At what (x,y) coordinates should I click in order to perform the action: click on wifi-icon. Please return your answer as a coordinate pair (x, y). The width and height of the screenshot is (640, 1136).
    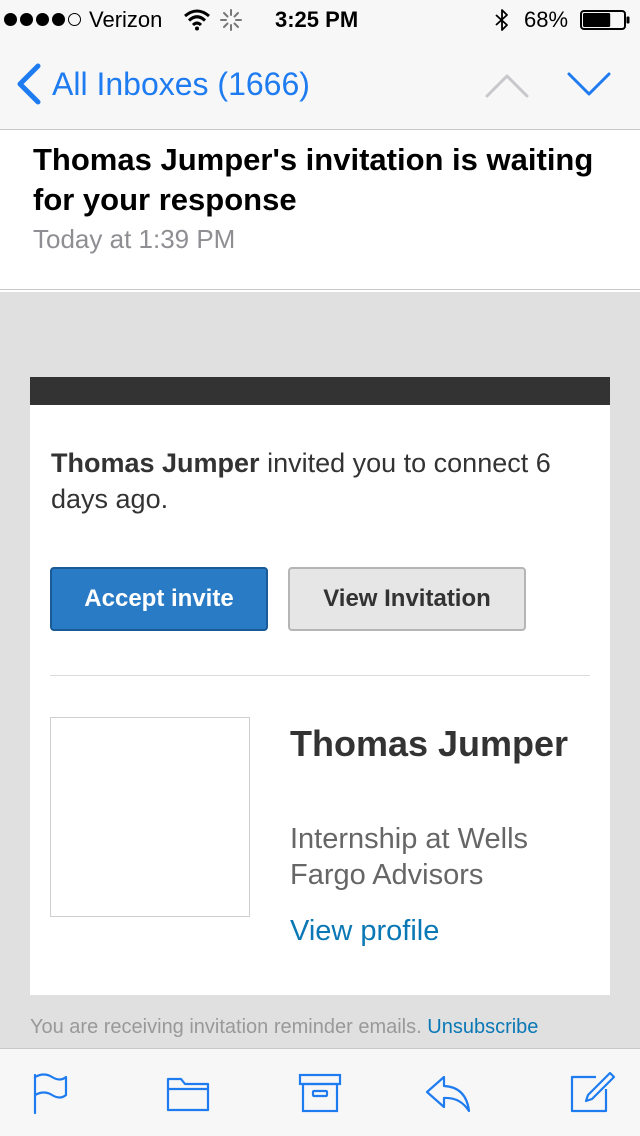
    Looking at the image, I should click on (197, 20).